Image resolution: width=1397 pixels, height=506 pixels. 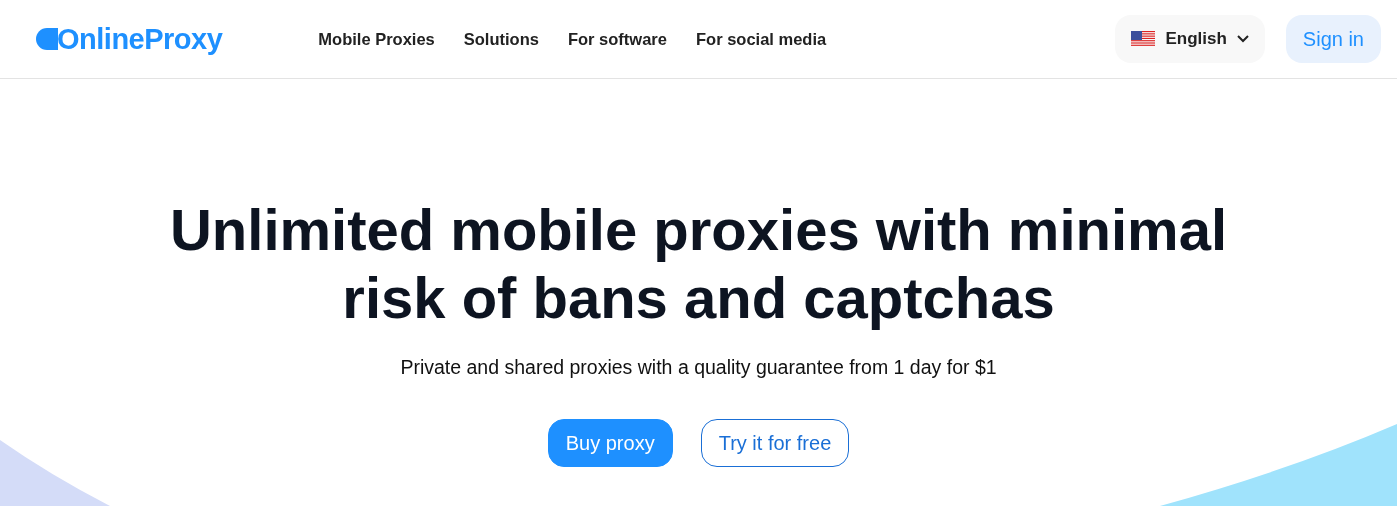 I want to click on language-selector: English, so click(x=1190, y=39).